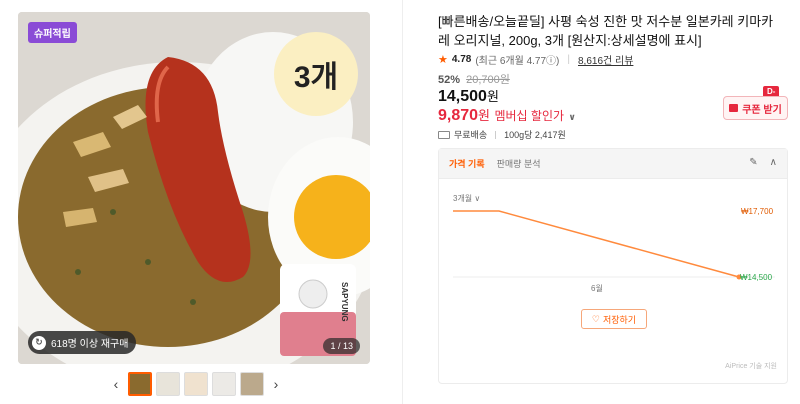 Image resolution: width=800 pixels, height=404 pixels. What do you see at coordinates (597, 288) in the screenshot?
I see `x-tick-label: 6월` at bounding box center [597, 288].